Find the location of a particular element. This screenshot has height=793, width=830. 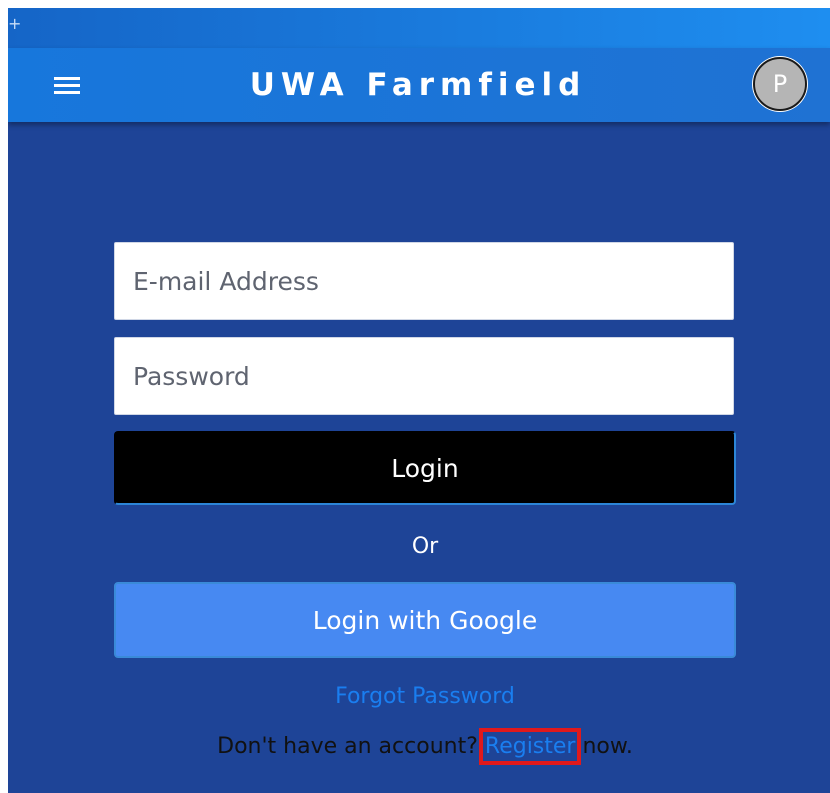

plus-icon: + is located at coordinates (15, 23).